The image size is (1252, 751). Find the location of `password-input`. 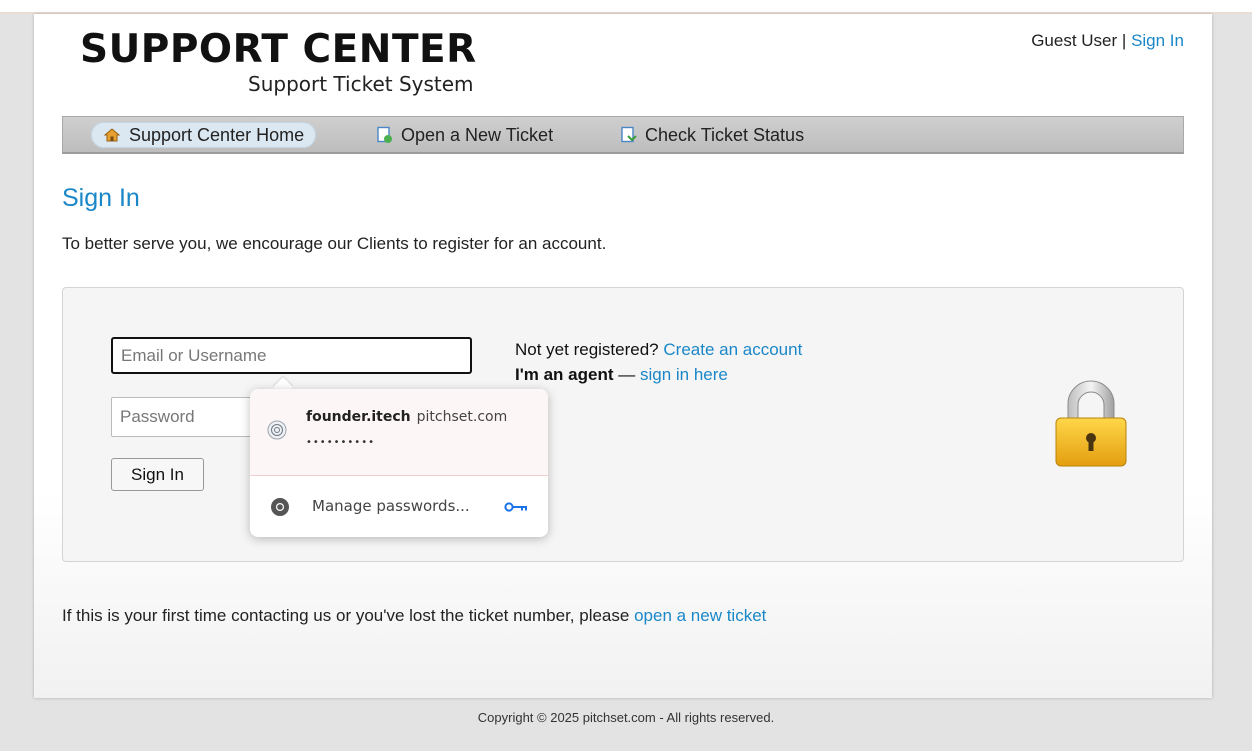

password-input is located at coordinates (186, 417).